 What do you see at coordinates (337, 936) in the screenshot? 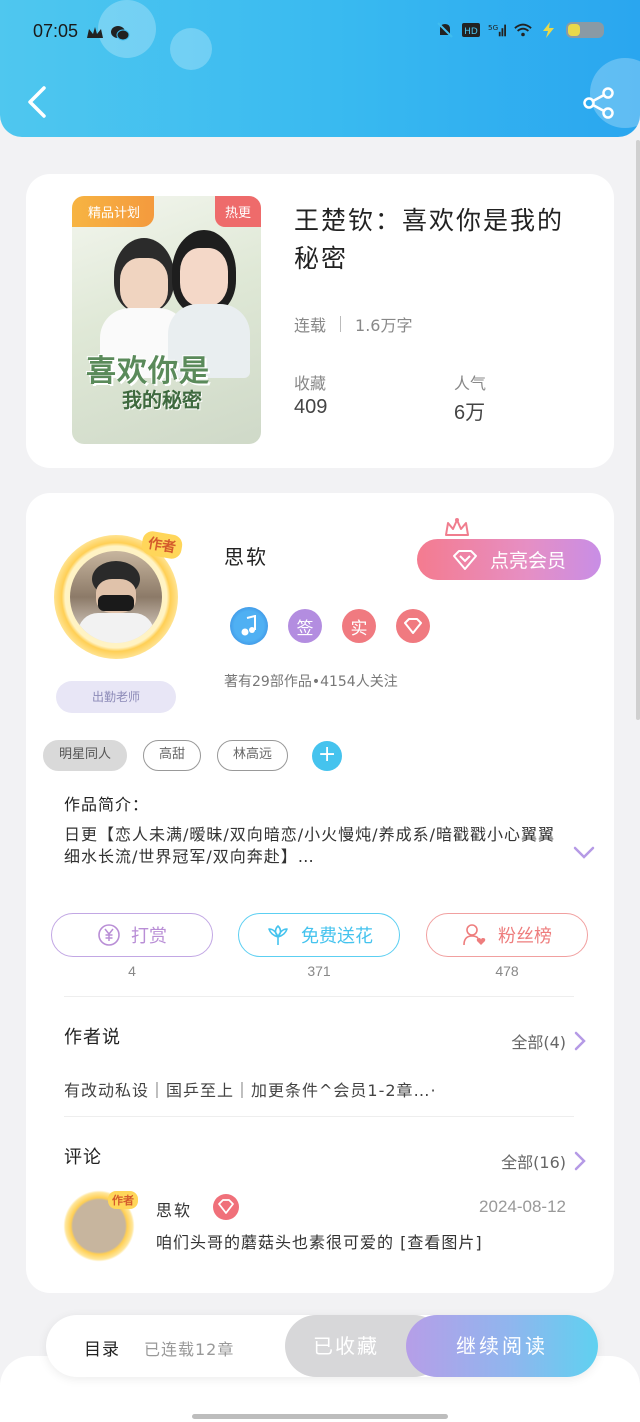
I see `send-flower-label: 免费送花` at bounding box center [337, 936].